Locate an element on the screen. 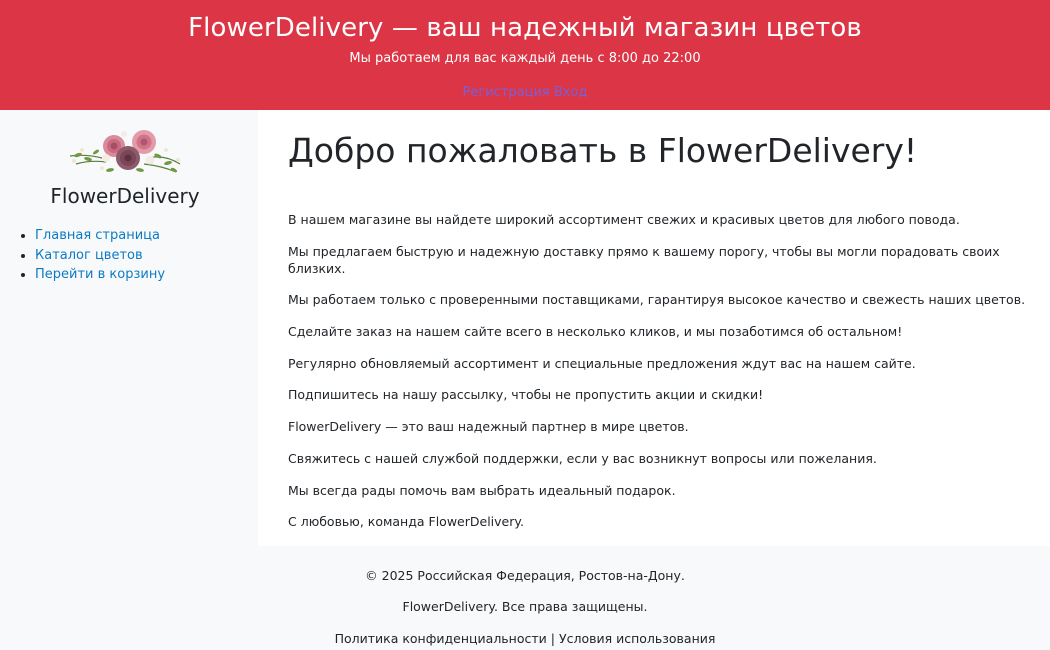 Image resolution: width=1050 pixels, height=650 pixels. catalog-link: Каталог цветов is located at coordinates (89, 255).